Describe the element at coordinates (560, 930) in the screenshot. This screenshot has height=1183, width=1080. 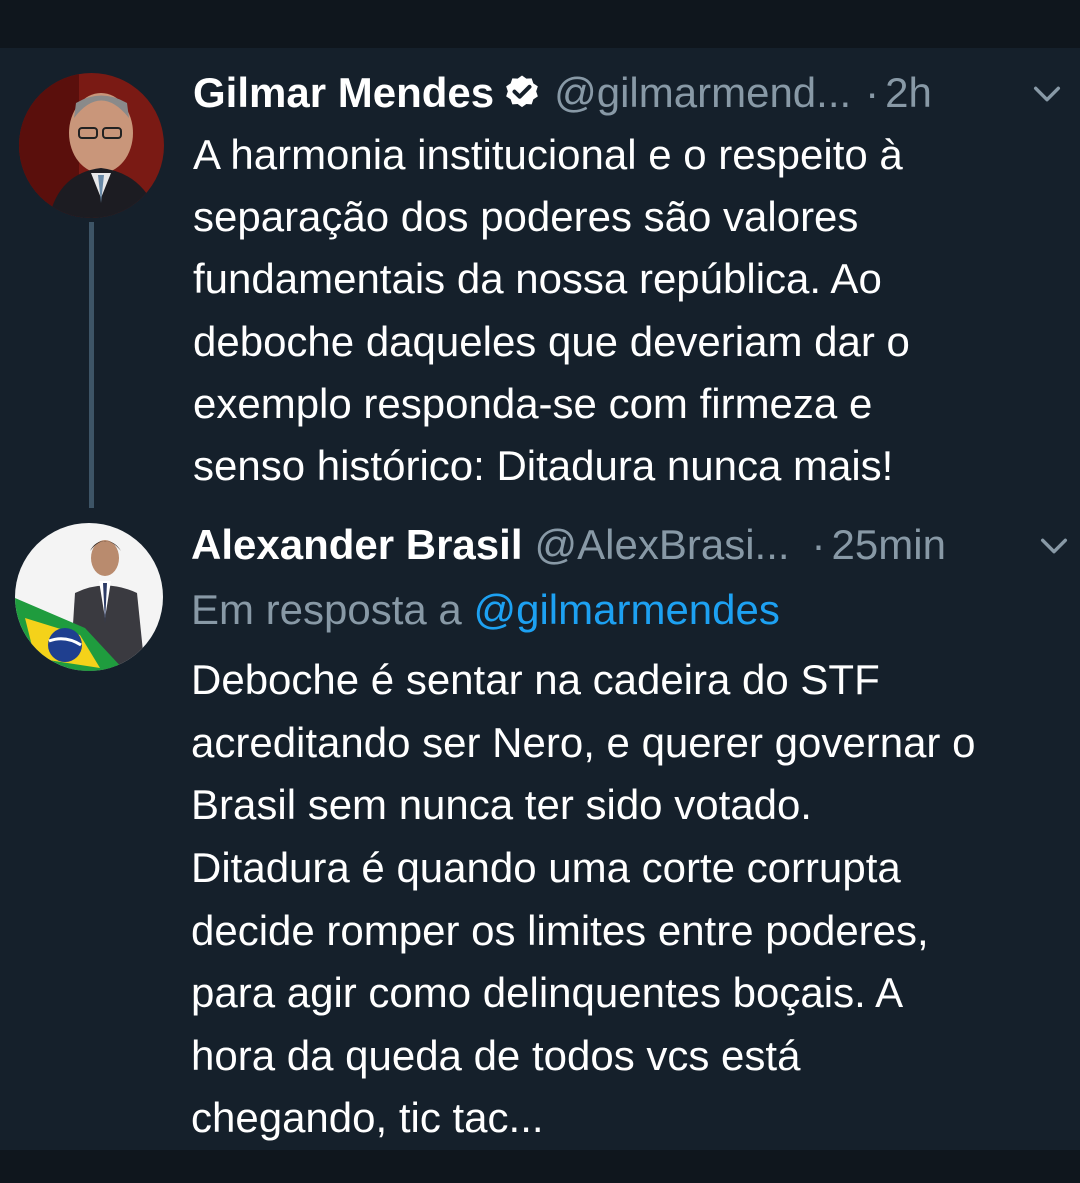
I see `tweet-text-line: decide romper os limites entre poderes,` at that location.